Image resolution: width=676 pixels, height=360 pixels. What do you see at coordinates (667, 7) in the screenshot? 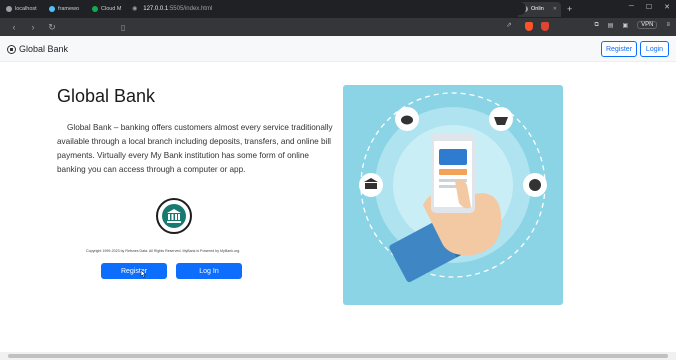
I see `close-window-icon: ✕` at bounding box center [667, 7].